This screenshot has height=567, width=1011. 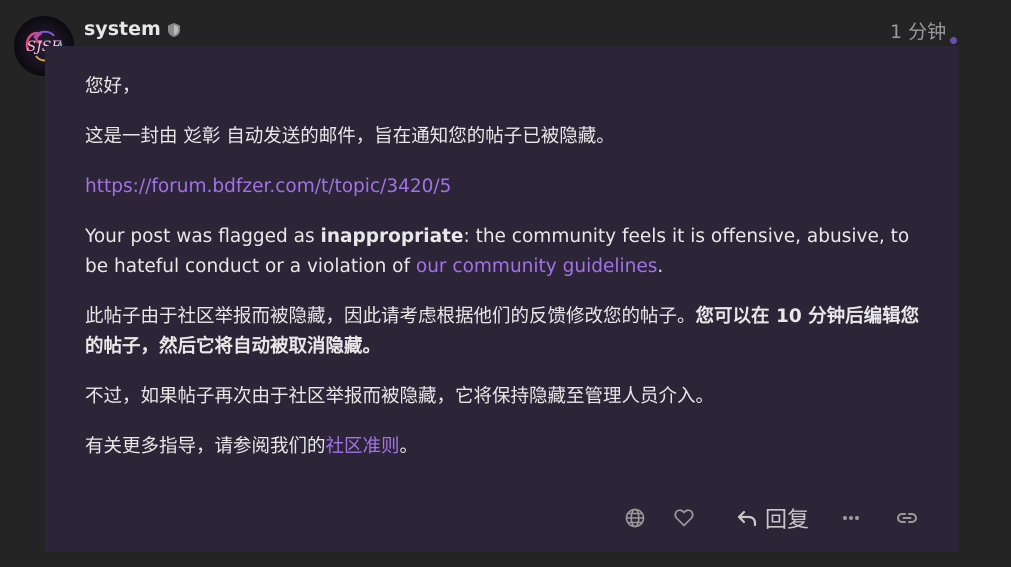 I want to click on guide-prefix: 有关更多指导，请参阅我们的, so click(x=205, y=446).